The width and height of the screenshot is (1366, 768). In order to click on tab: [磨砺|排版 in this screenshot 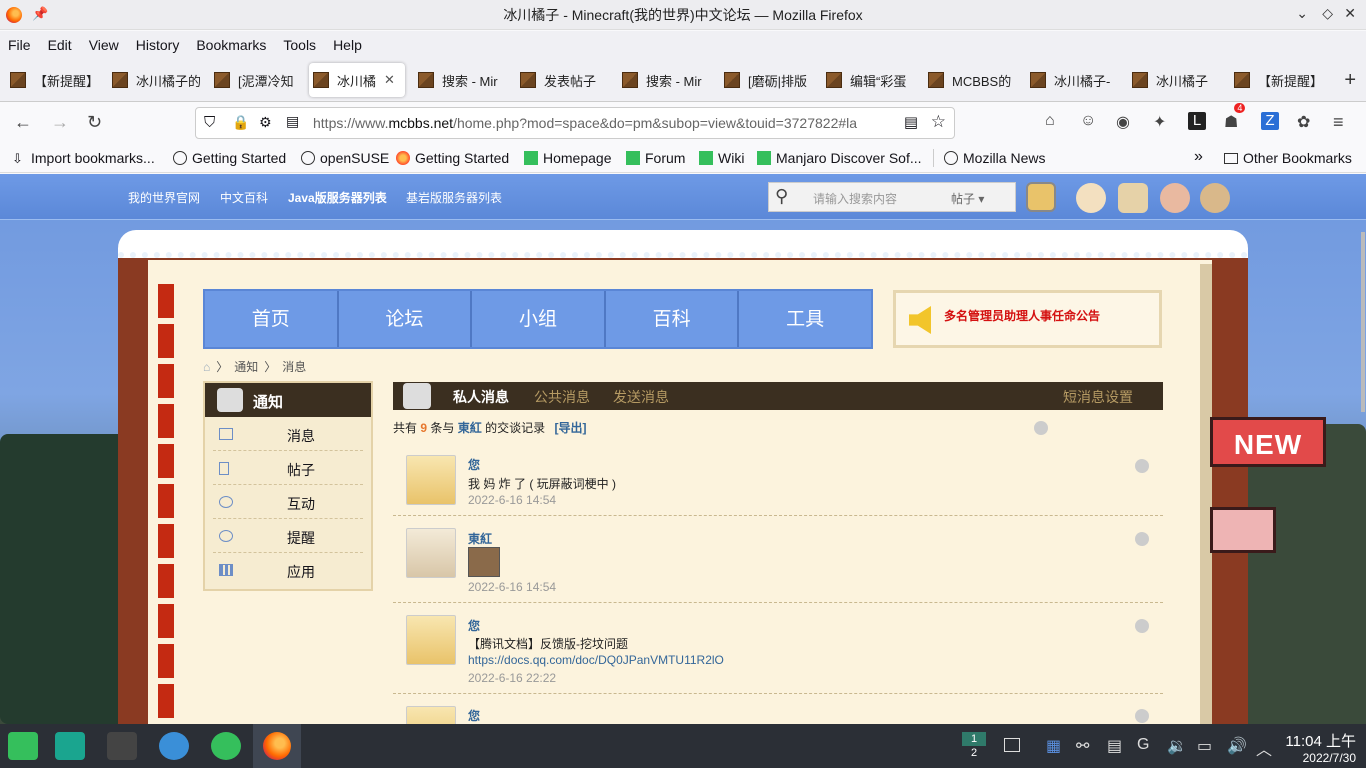, I will do `click(766, 80)`.